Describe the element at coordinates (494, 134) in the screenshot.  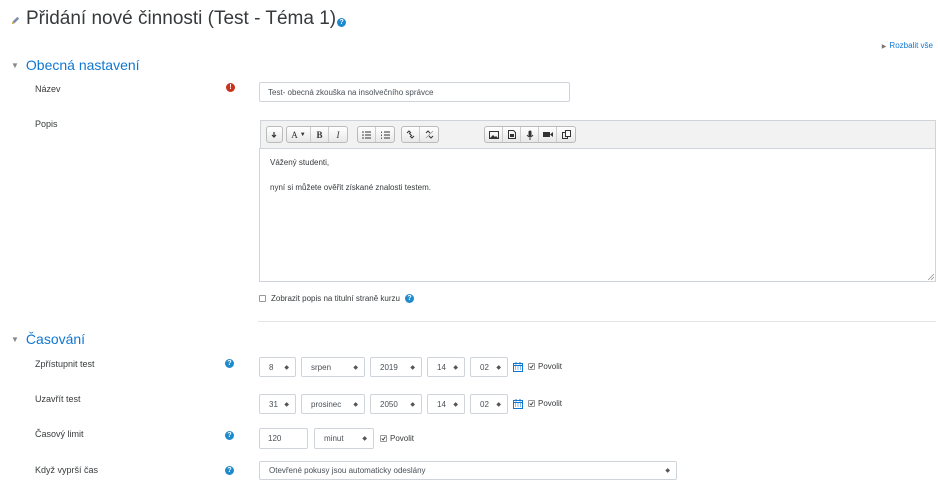
I see `image-icon` at that location.